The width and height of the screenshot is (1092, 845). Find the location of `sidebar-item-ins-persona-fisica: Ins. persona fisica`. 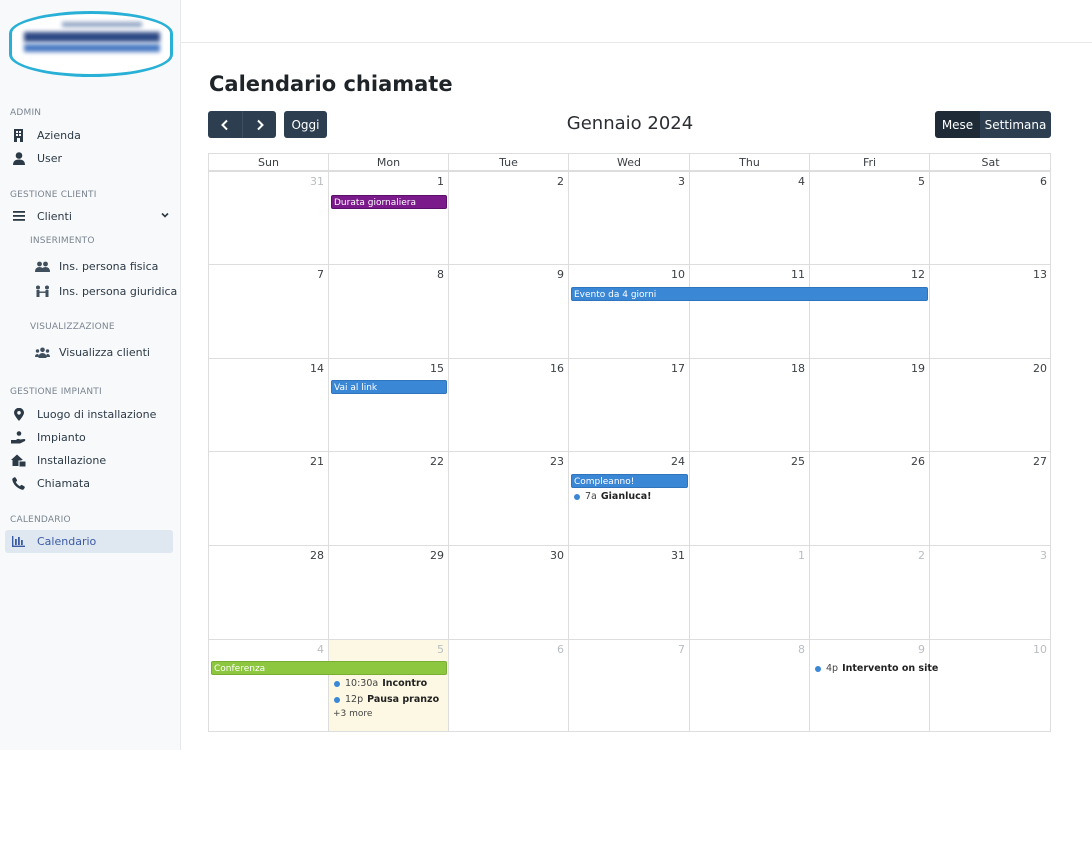

sidebar-item-ins-persona-fisica: Ins. persona fisica is located at coordinates (96, 266).